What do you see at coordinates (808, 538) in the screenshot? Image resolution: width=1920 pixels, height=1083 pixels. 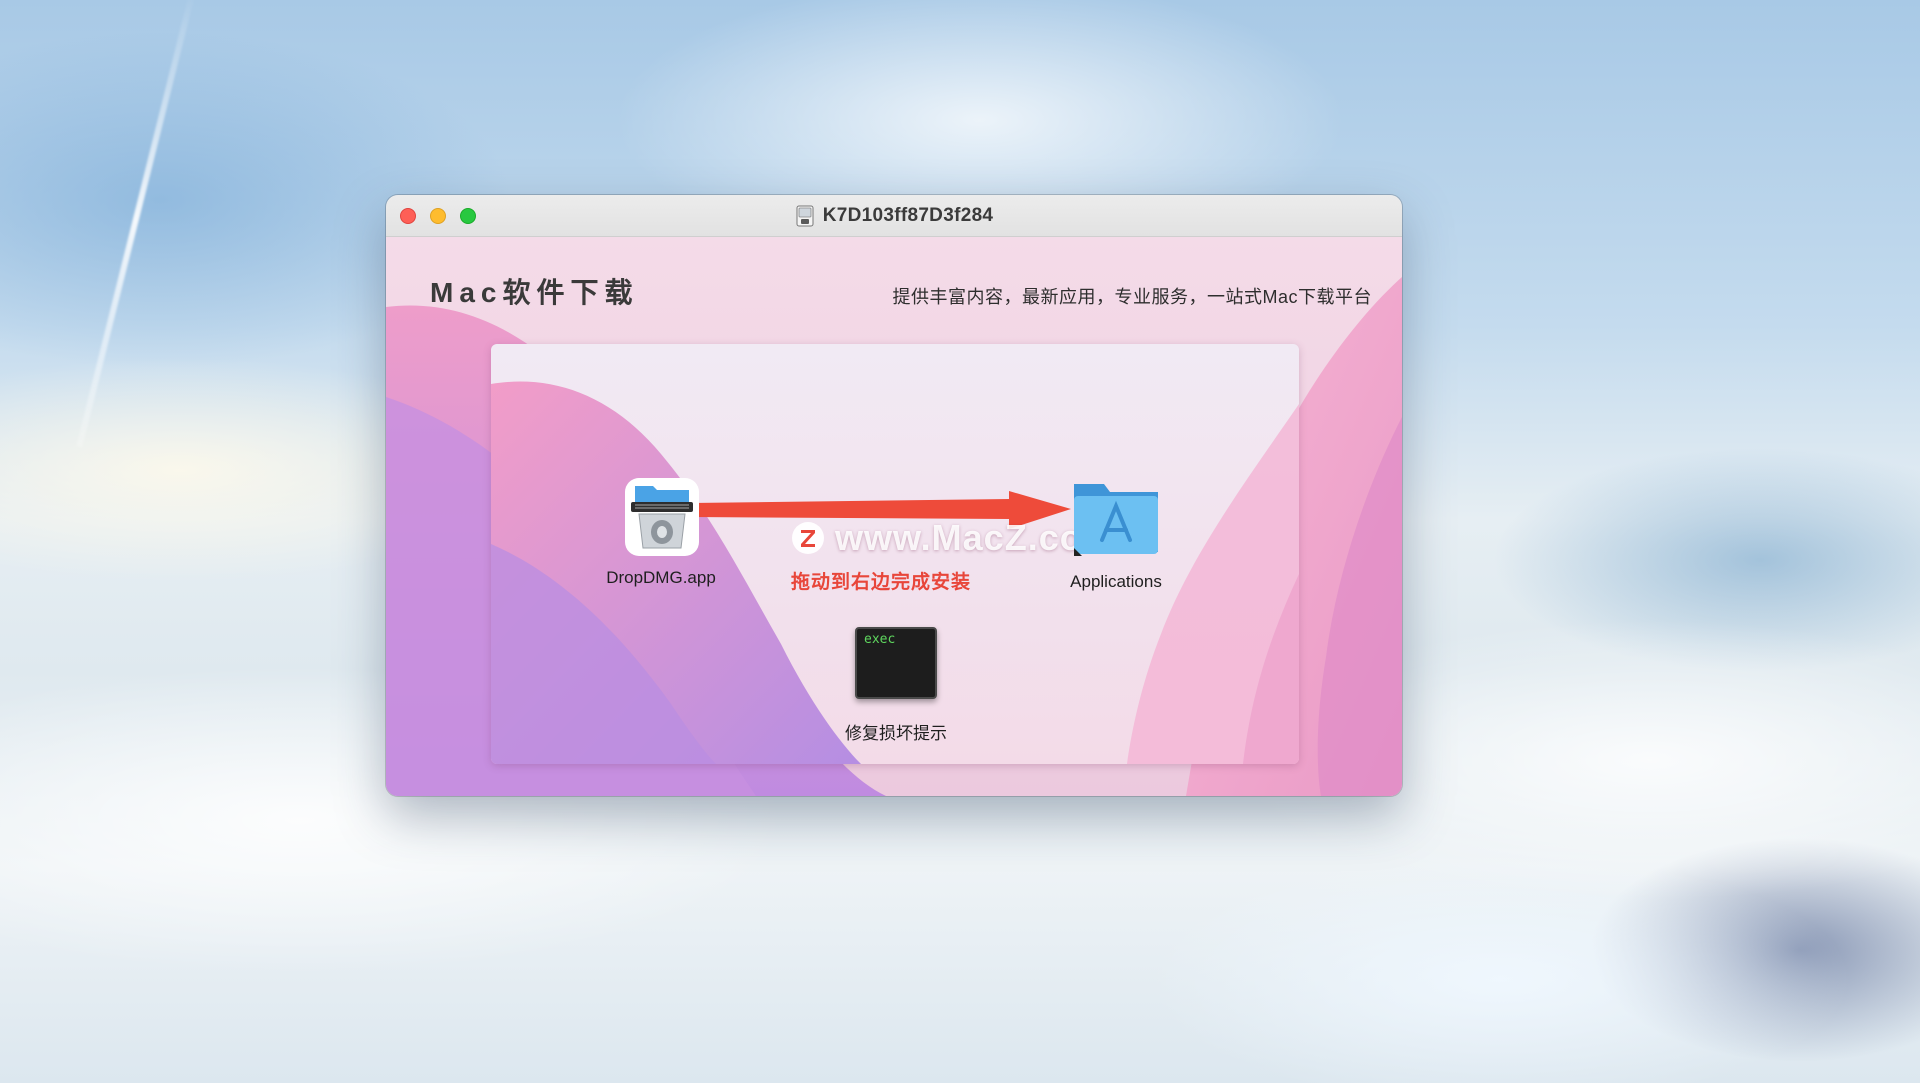 I see `macz-logo-icon` at bounding box center [808, 538].